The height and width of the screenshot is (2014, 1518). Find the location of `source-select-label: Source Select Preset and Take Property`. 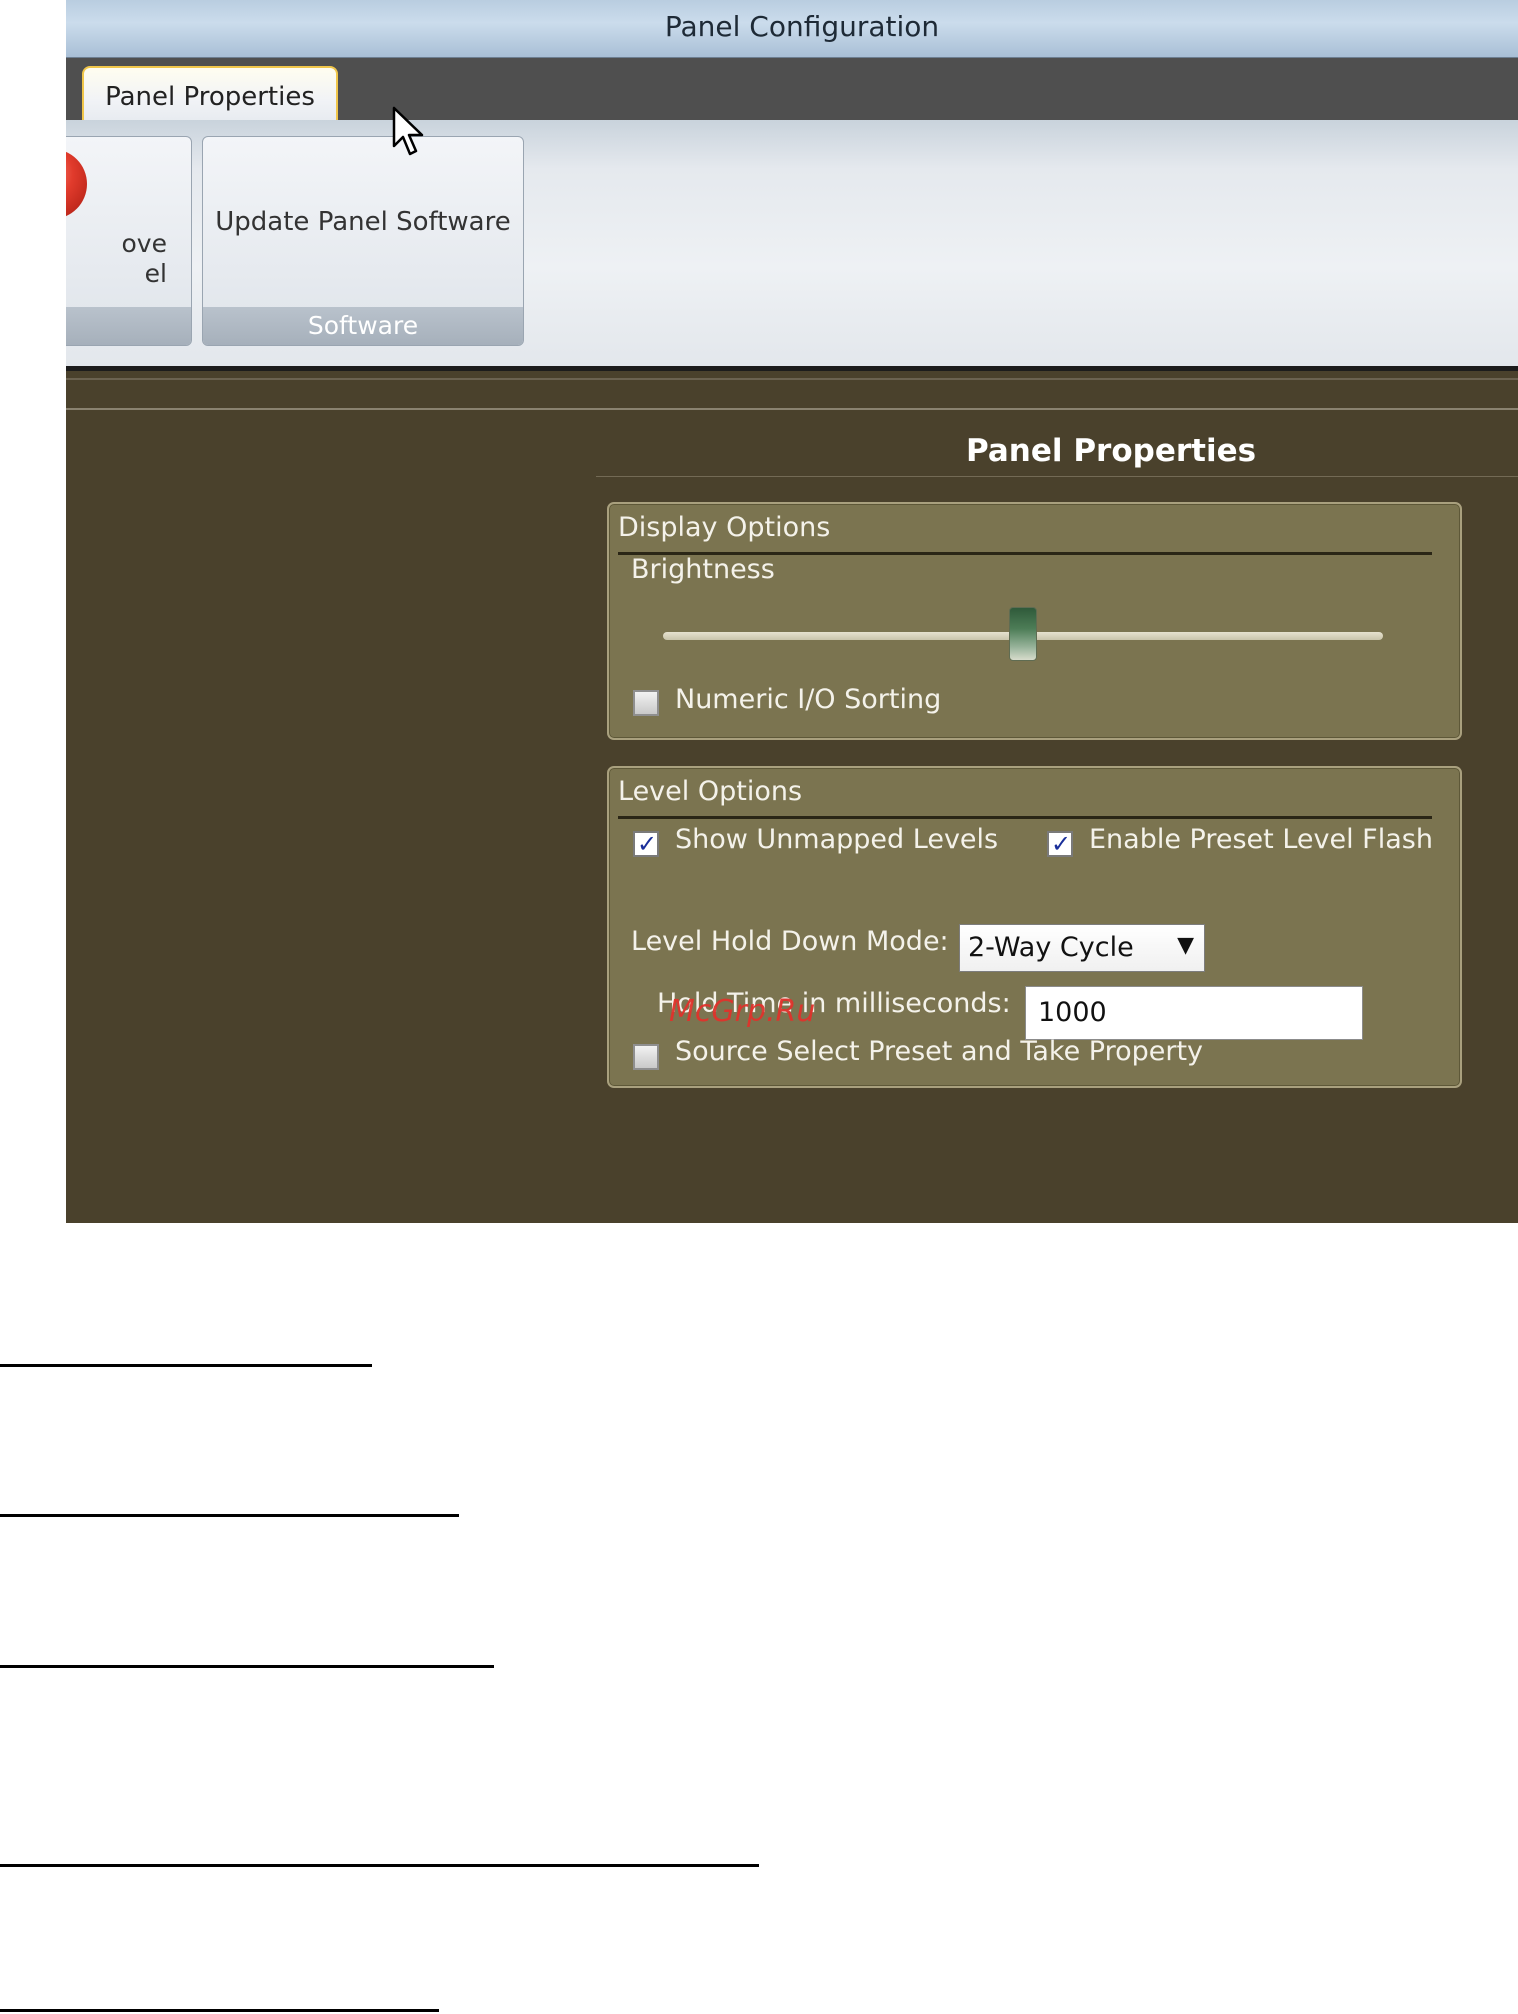

source-select-label: Source Select Preset and Take Property is located at coordinates (939, 1051).